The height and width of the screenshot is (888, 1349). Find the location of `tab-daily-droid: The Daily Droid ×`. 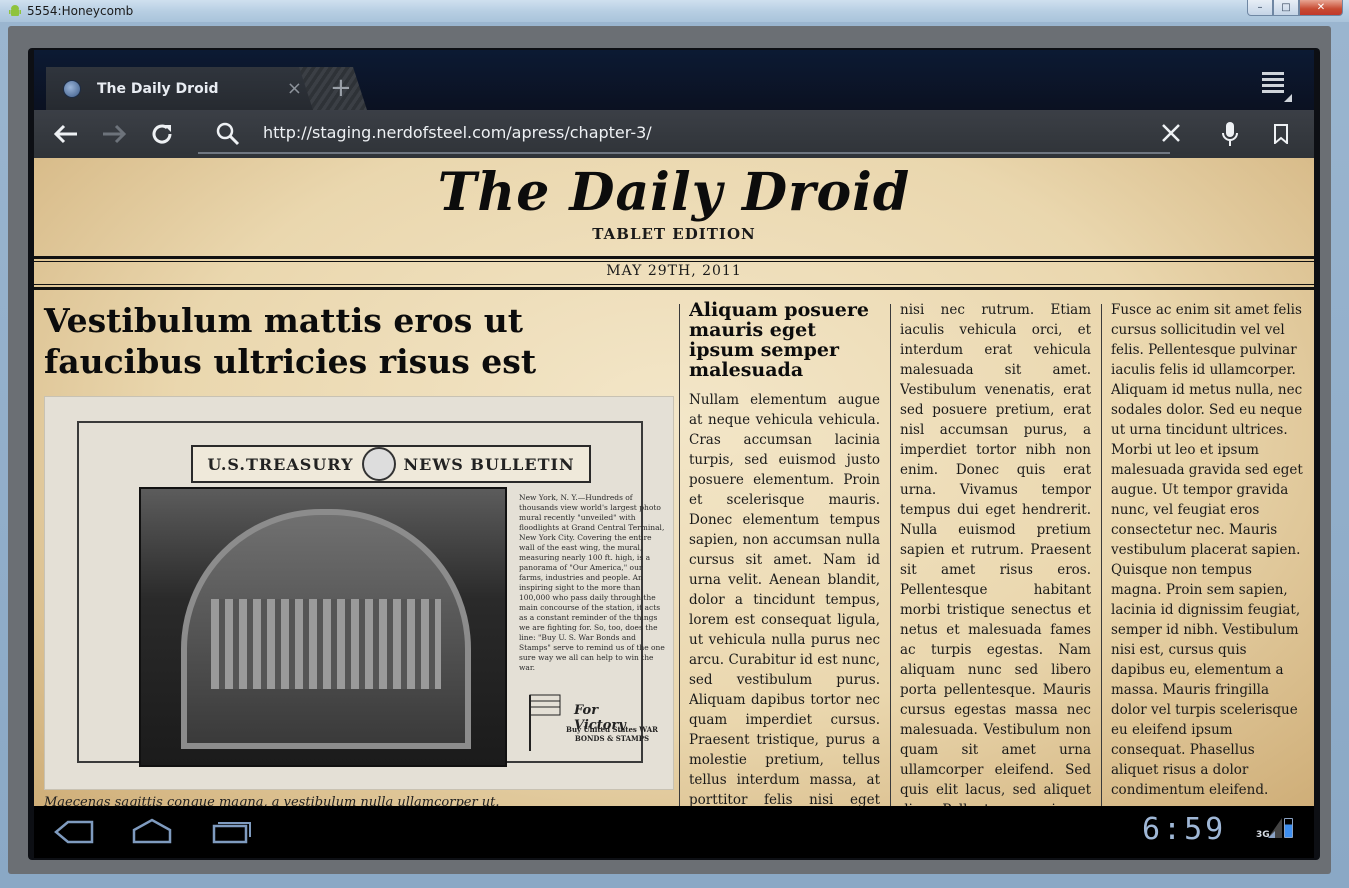

tab-daily-droid: The Daily Droid × is located at coordinates (192, 88).